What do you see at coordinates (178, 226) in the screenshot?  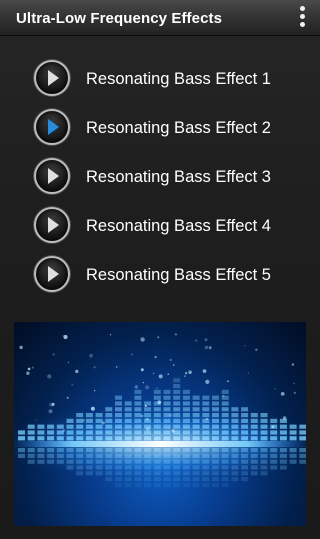 I see `effect-label: Resonating Bass Effect 4` at bounding box center [178, 226].